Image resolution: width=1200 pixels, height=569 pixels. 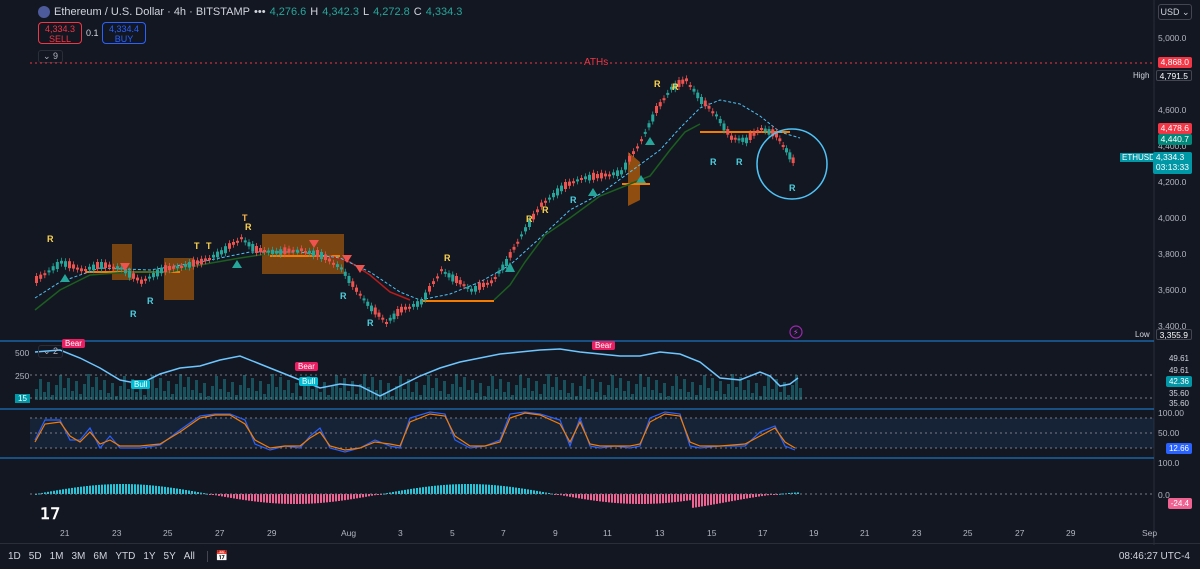 I want to click on price-tick: 4,000.0, so click(x=1172, y=218).